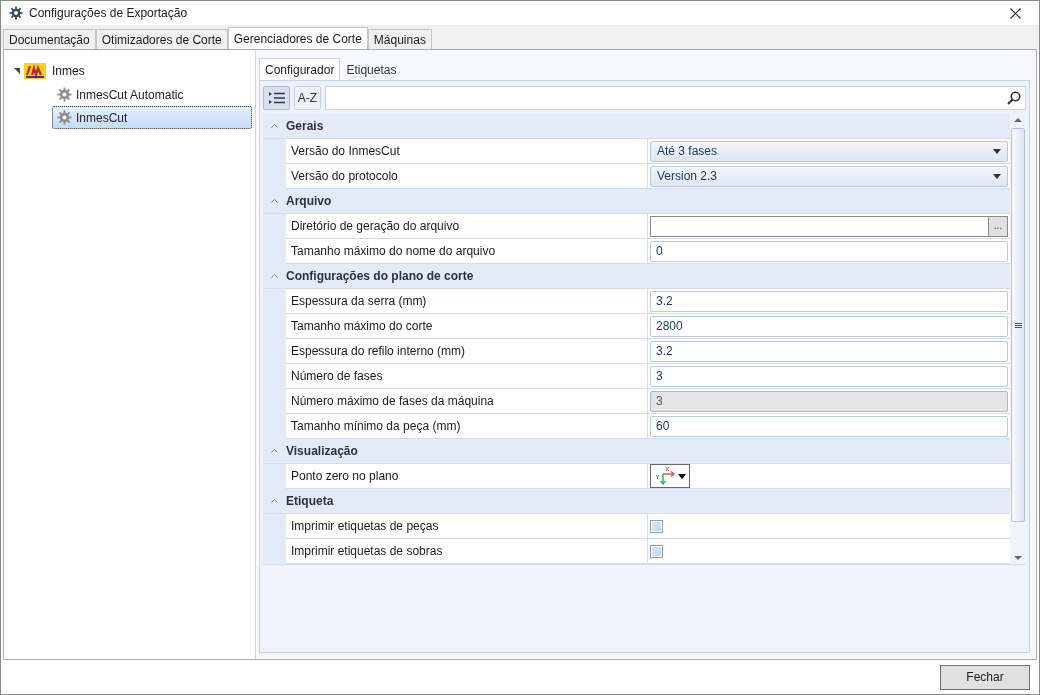  I want to click on category-title: Configurações do plano de corte, so click(380, 276).